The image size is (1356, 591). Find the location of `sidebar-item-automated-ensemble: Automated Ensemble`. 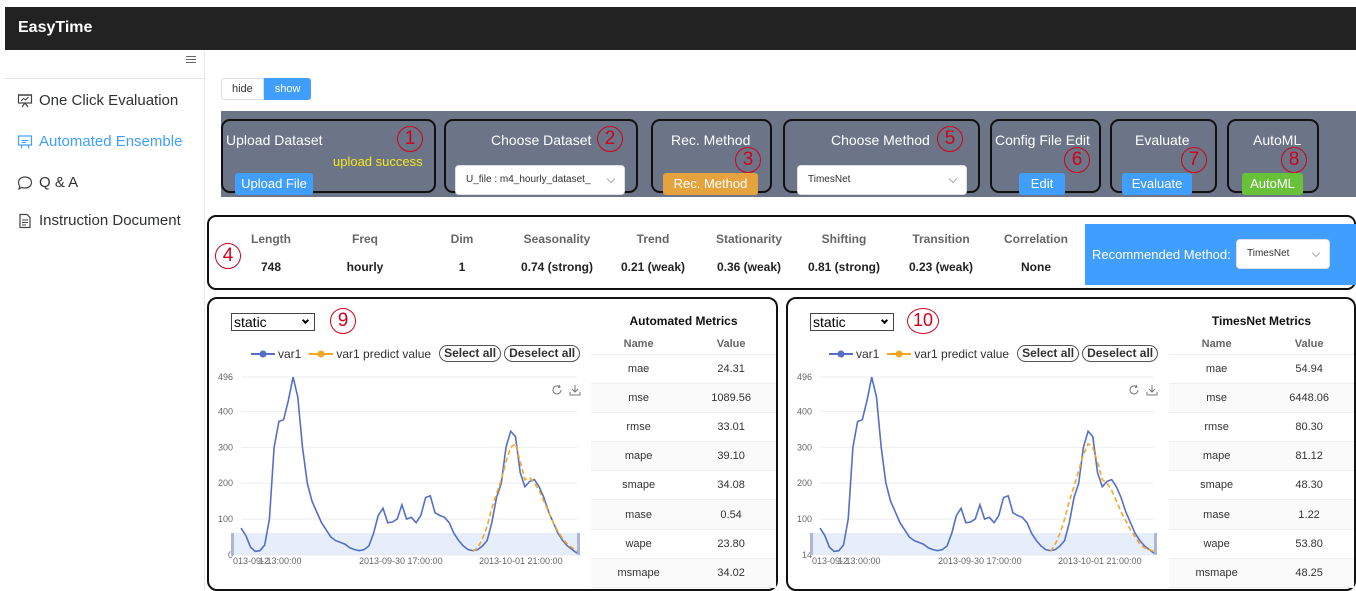

sidebar-item-automated-ensemble: Automated Ensemble is located at coordinates (99, 141).